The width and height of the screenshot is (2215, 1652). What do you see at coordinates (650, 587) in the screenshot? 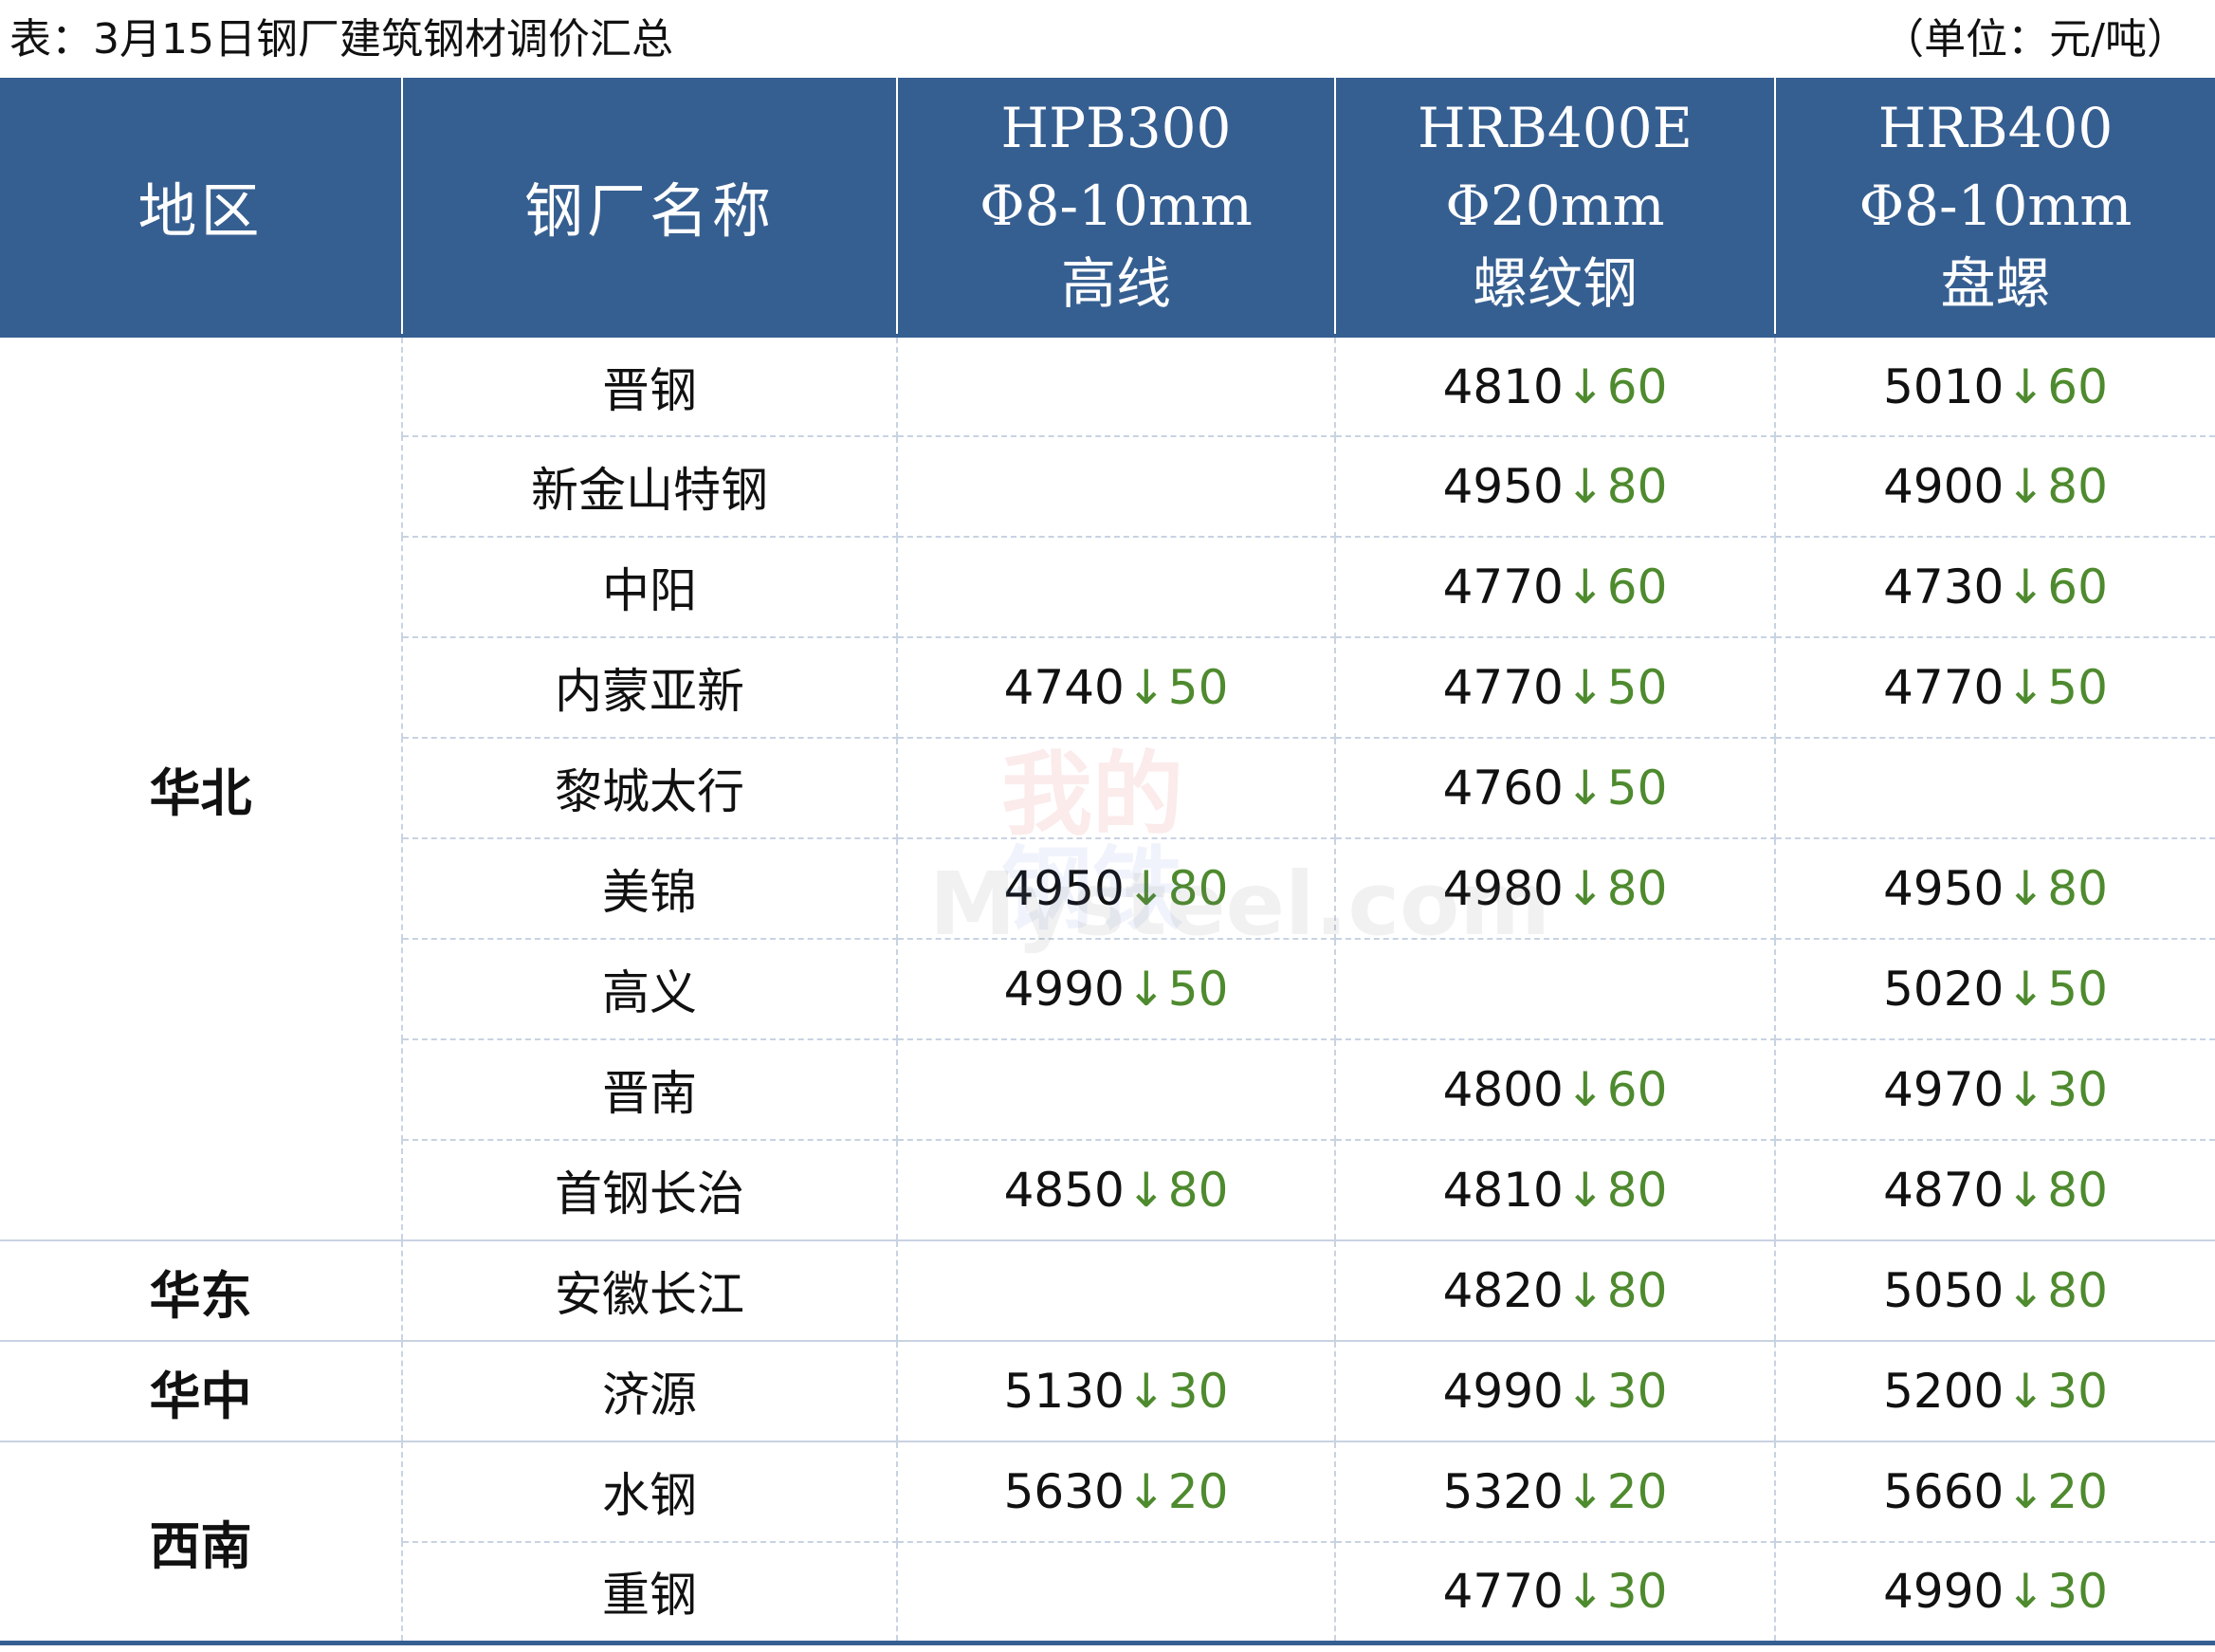
I see `mill-name-cell: 中阳` at bounding box center [650, 587].